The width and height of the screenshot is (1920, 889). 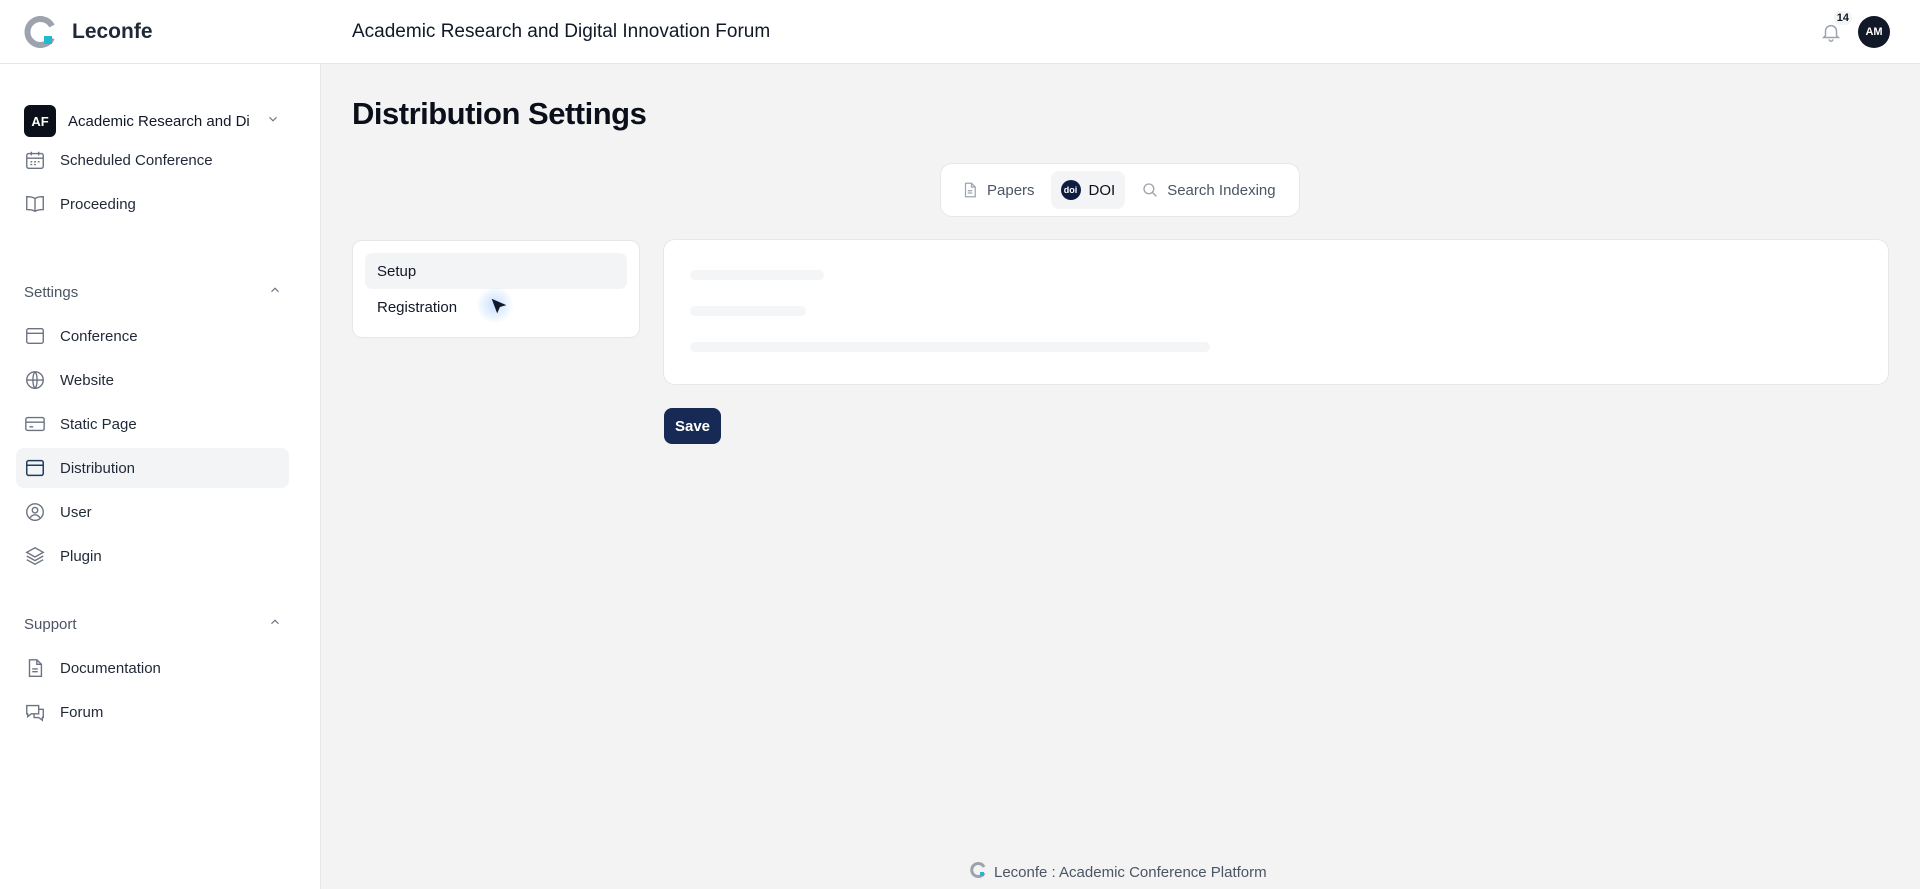 What do you see at coordinates (499, 113) in the screenshot?
I see `page-title: Distribution Settings` at bounding box center [499, 113].